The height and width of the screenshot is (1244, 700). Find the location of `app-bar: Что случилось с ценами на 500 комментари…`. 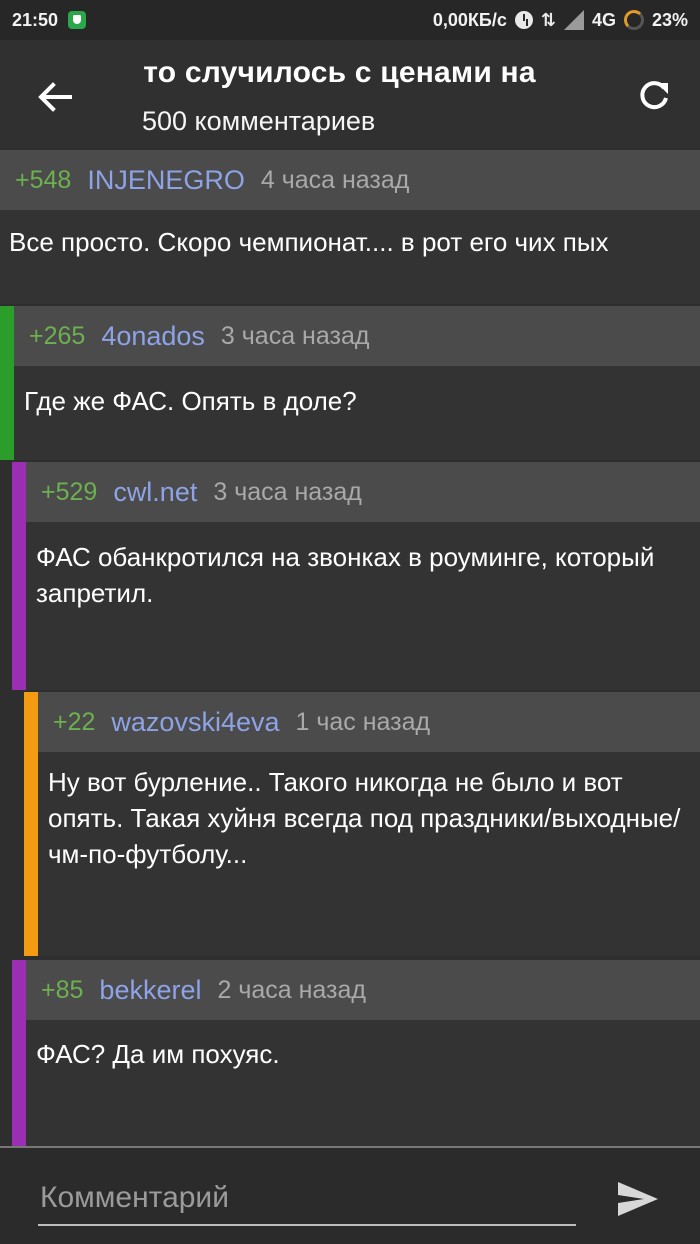

app-bar: Что случилось с ценами на 500 комментари… is located at coordinates (350, 94).